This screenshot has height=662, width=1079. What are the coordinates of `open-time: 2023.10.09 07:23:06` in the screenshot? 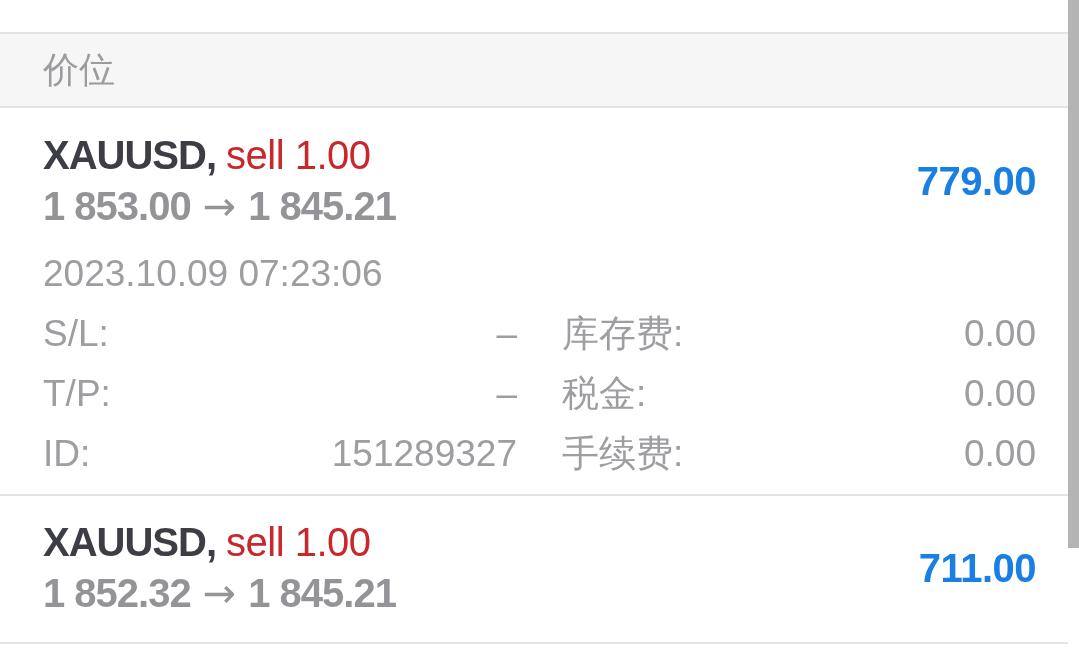 It's located at (213, 274).